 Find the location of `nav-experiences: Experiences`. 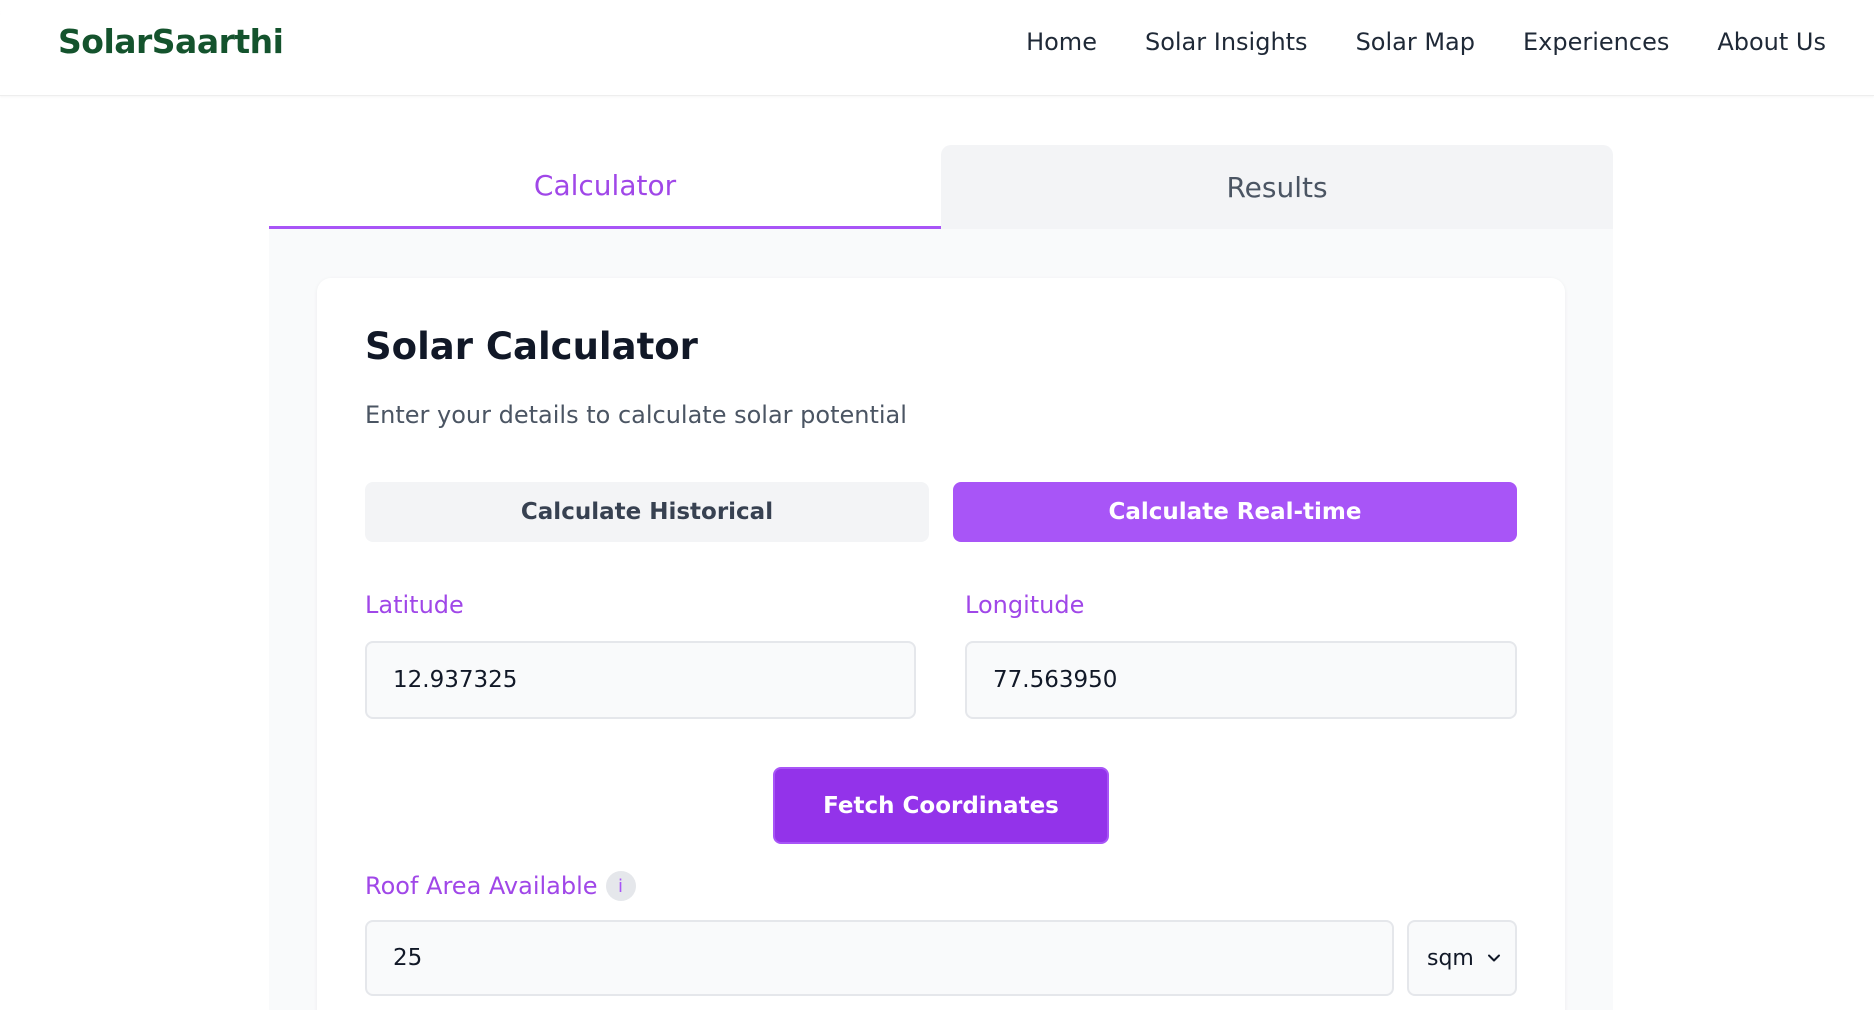

nav-experiences: Experiences is located at coordinates (1596, 42).